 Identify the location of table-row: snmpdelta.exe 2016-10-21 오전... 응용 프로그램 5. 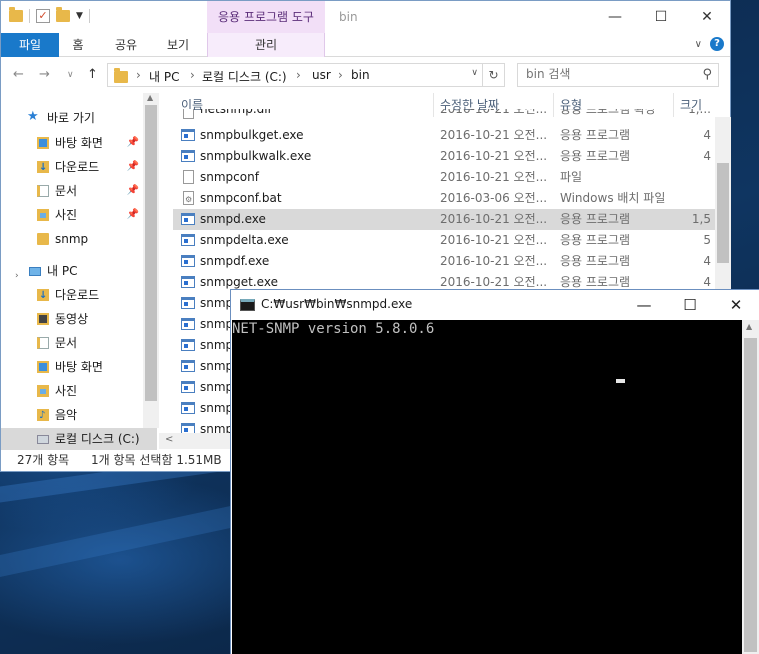
(444, 240).